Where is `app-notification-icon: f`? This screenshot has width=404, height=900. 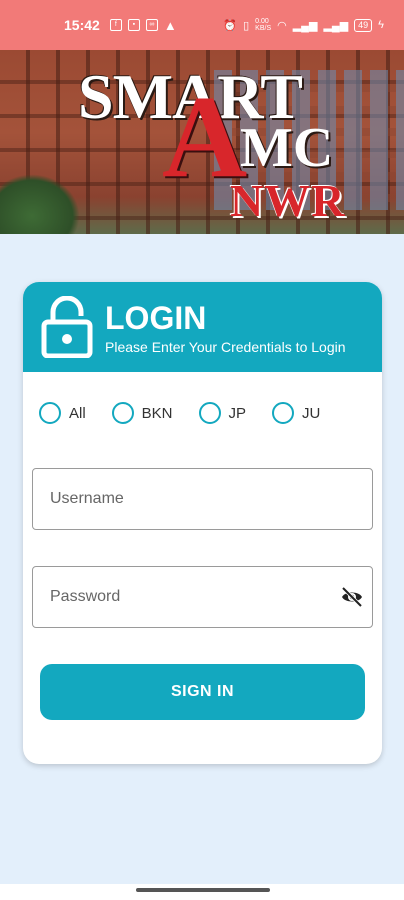
app-notification-icon: f is located at coordinates (115, 25).